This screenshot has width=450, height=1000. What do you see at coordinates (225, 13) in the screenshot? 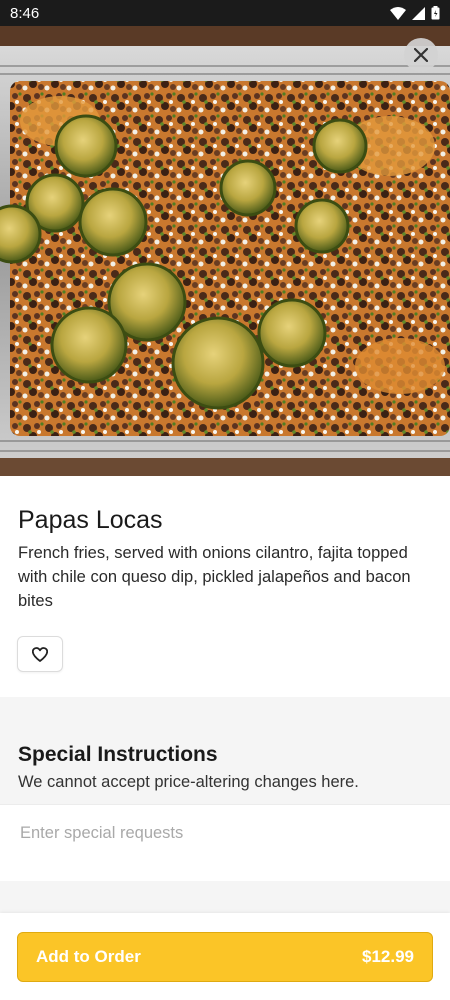
I see `status-bar: 8:46` at bounding box center [225, 13].